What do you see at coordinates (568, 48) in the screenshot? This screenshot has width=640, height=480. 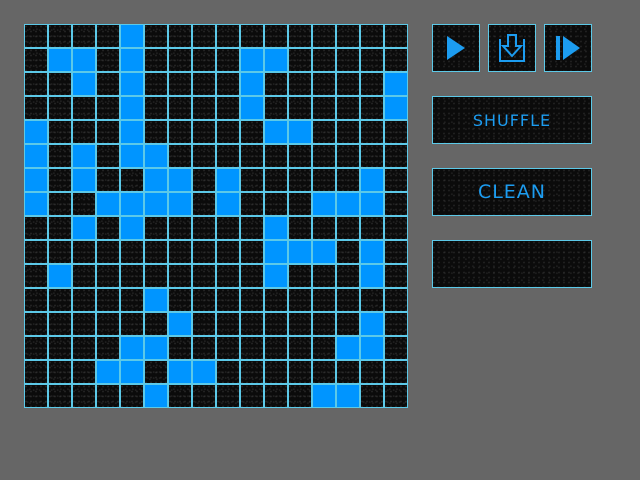 I see `step-button` at bounding box center [568, 48].